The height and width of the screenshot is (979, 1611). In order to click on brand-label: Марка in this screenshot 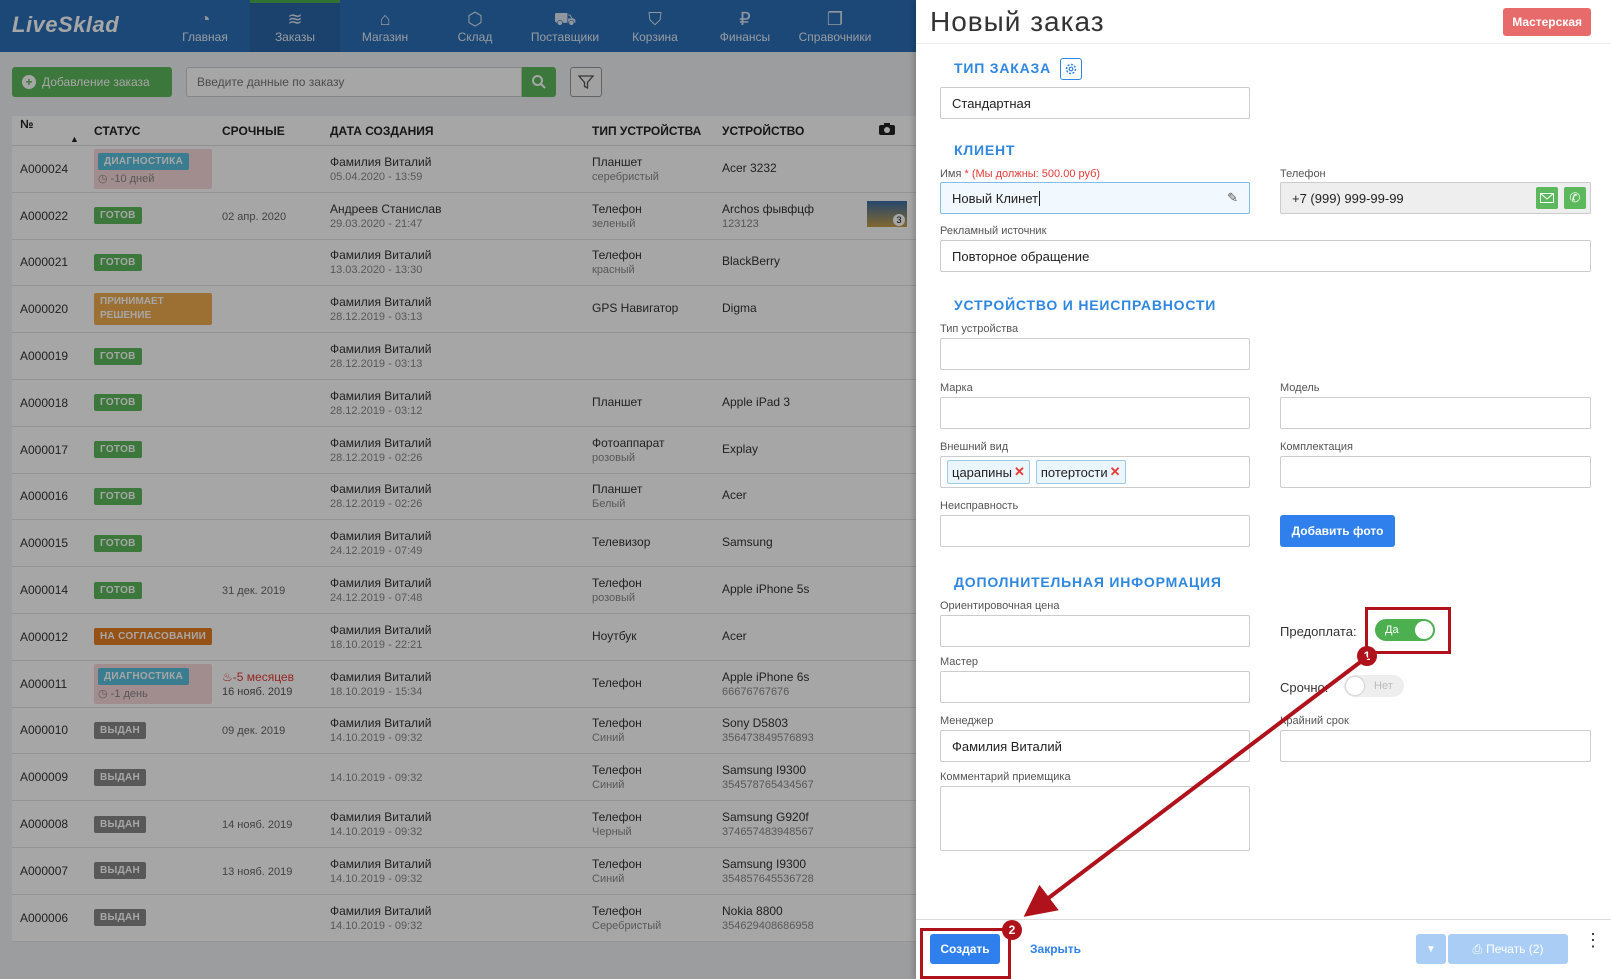, I will do `click(956, 388)`.